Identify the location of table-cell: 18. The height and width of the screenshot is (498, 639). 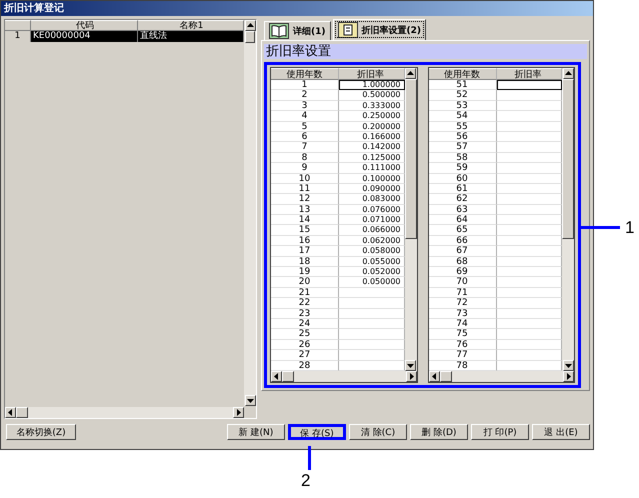
(305, 262).